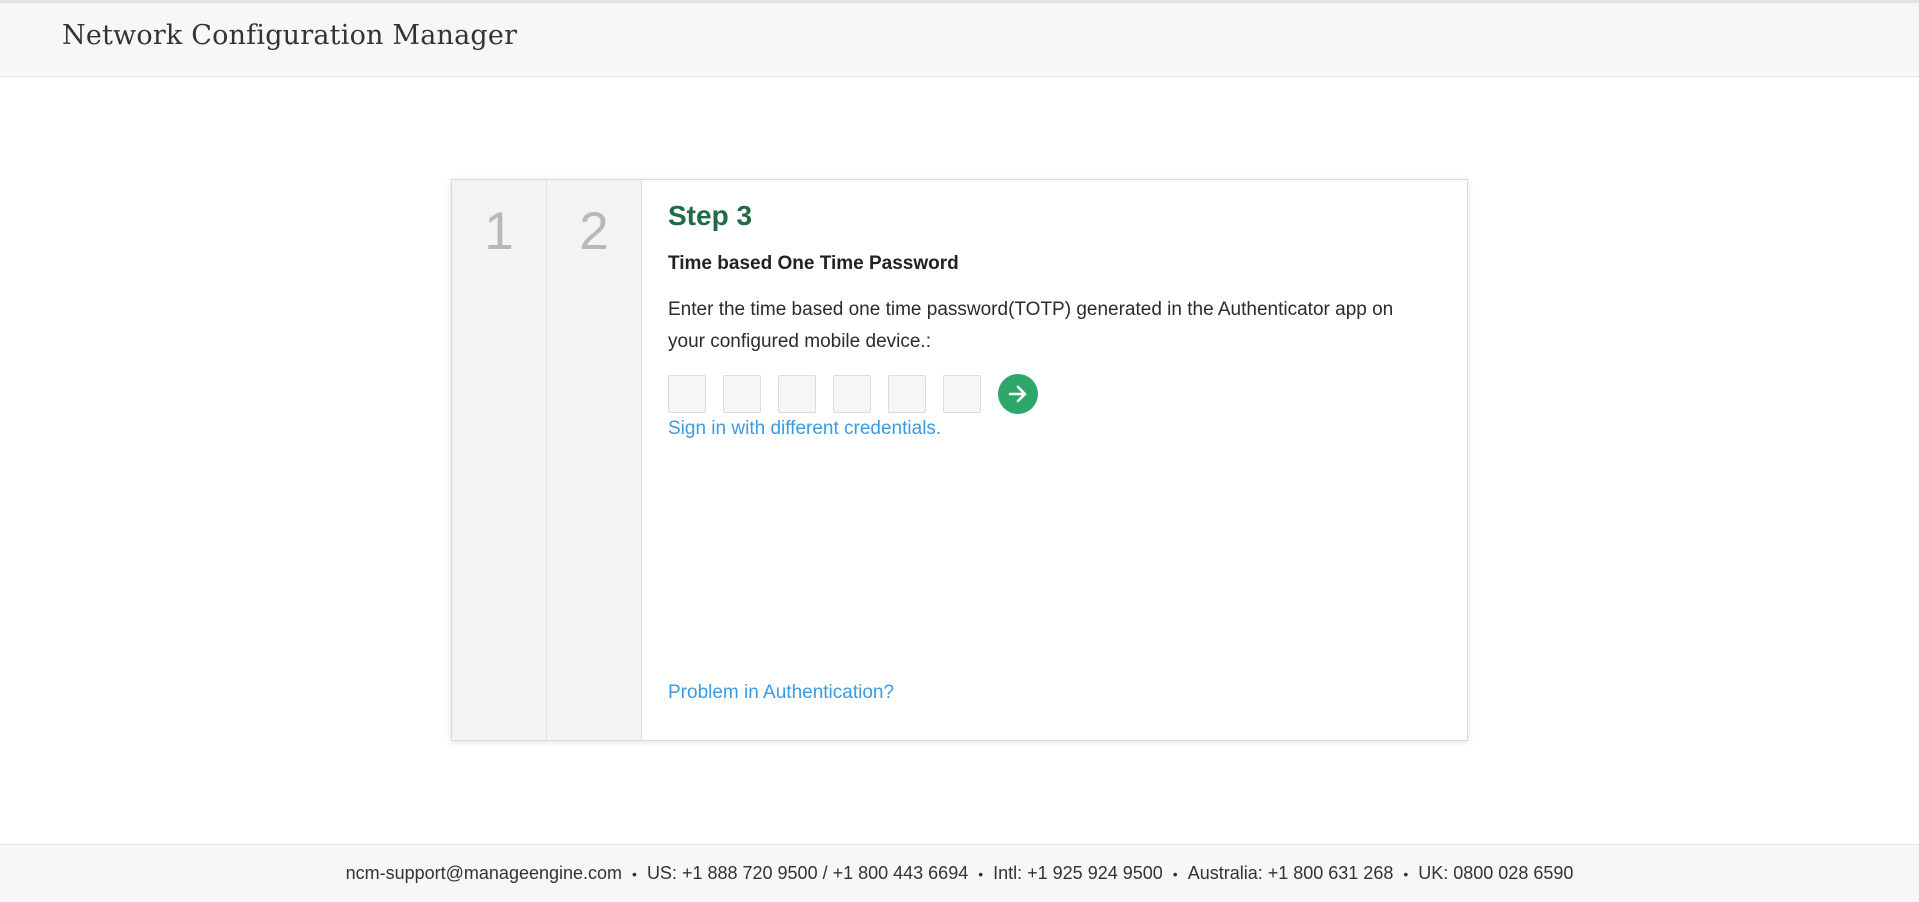 The height and width of the screenshot is (902, 1919). Describe the element at coordinates (499, 231) in the screenshot. I see `step-number-1: 1` at that location.